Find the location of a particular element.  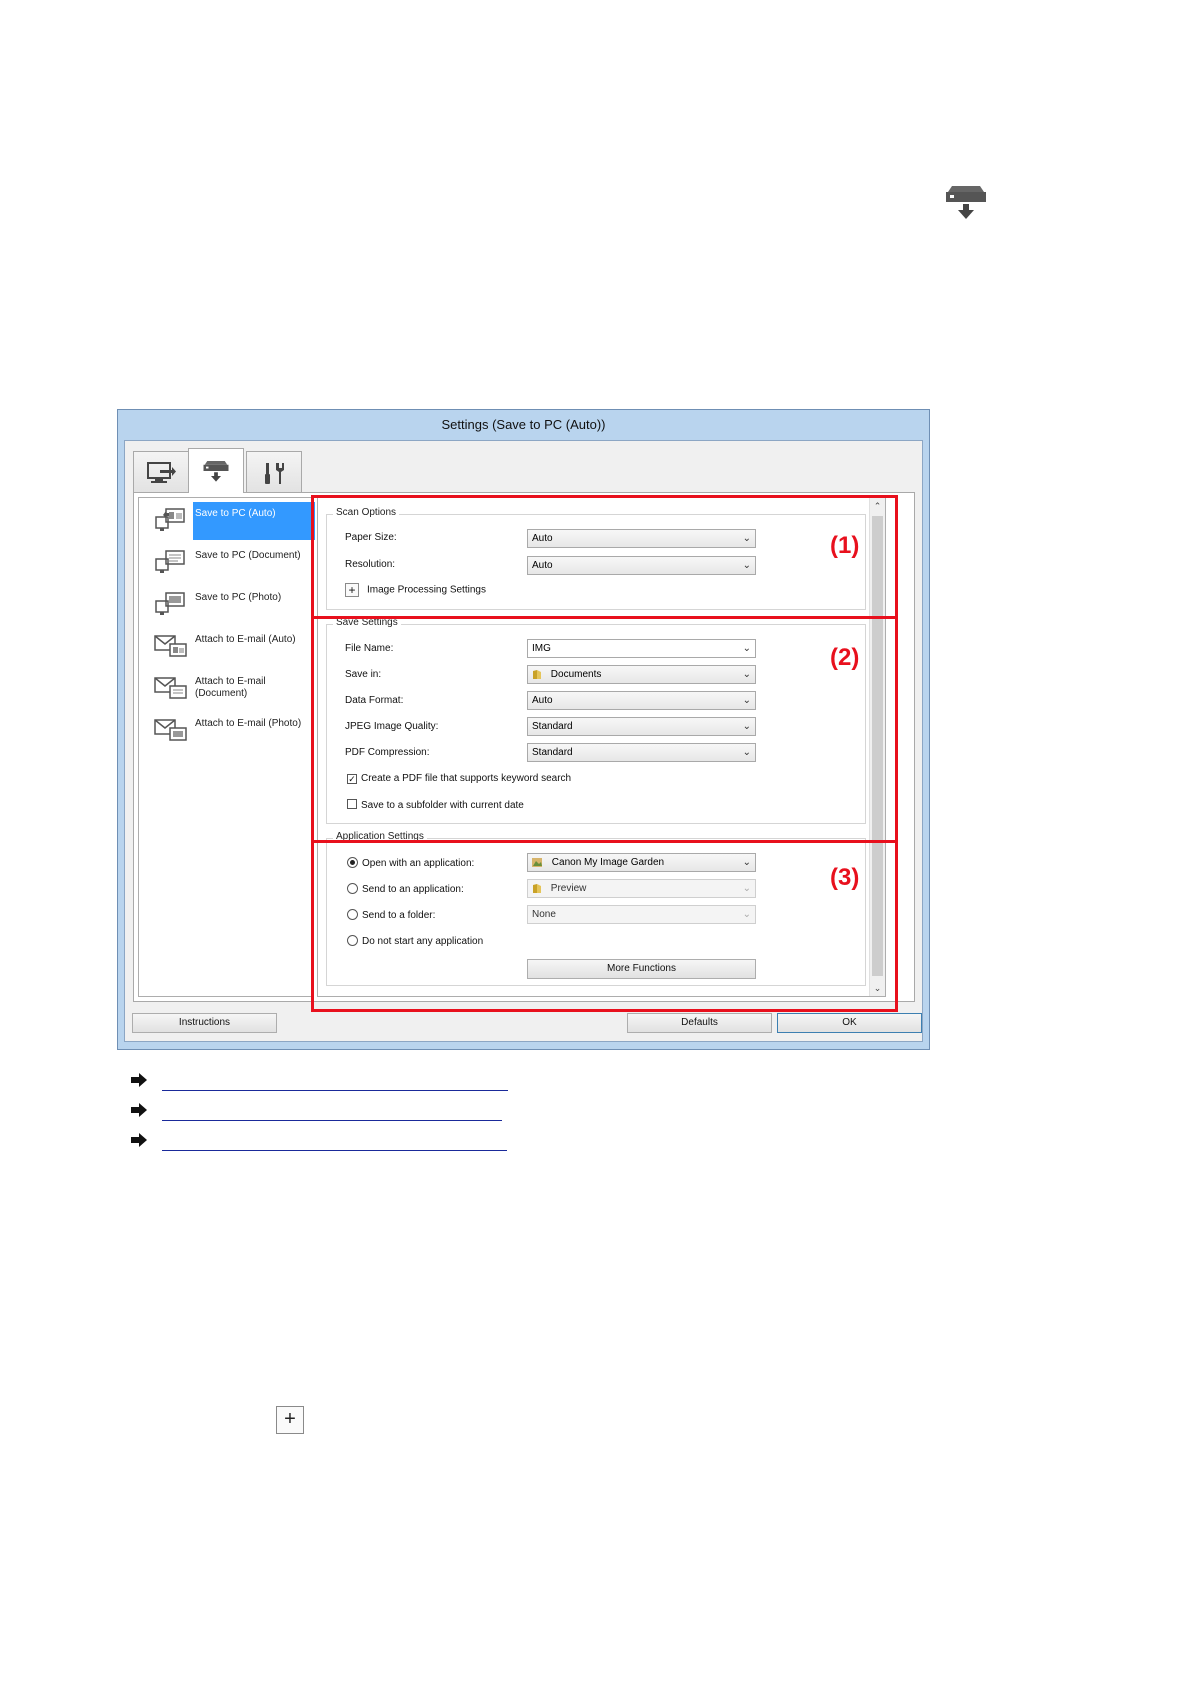

ok-button: OK is located at coordinates (849, 1023).